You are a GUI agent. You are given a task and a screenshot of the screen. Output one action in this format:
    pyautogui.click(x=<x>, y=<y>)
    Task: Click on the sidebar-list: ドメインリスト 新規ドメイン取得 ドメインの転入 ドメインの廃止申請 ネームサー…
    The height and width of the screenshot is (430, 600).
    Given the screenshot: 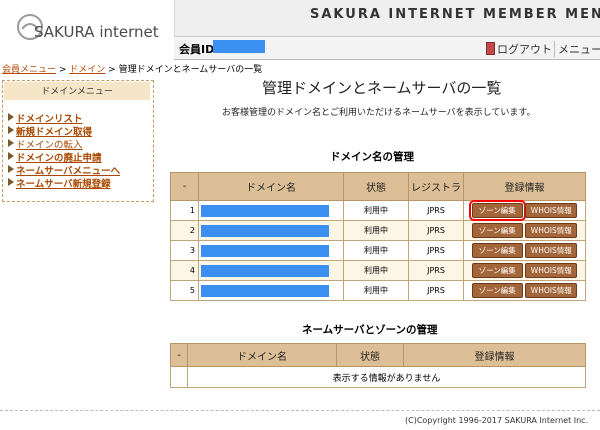 What is the action you would take?
    pyautogui.click(x=80, y=156)
    